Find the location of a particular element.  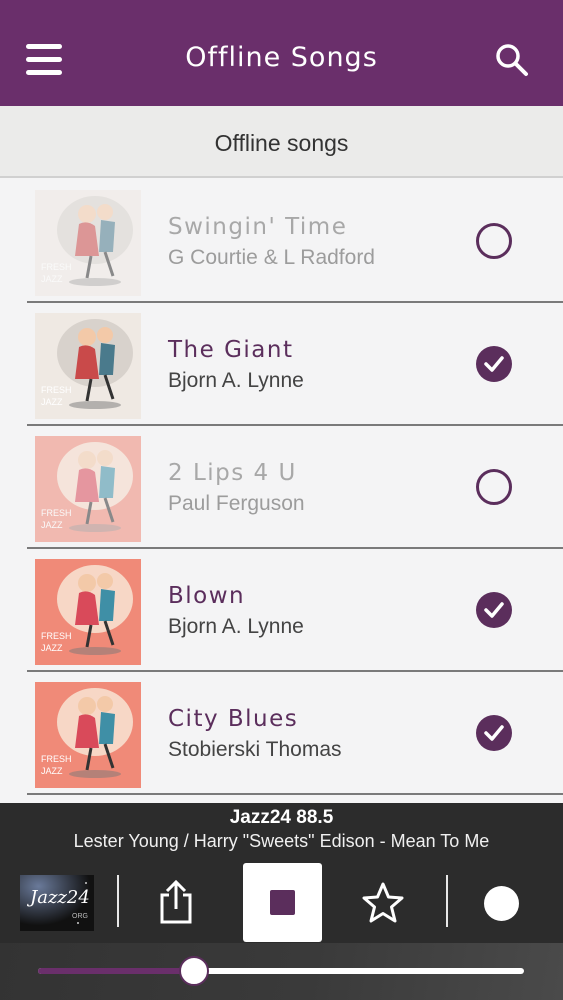

song-artist: G Courtie & L Radford is located at coordinates (271, 257).